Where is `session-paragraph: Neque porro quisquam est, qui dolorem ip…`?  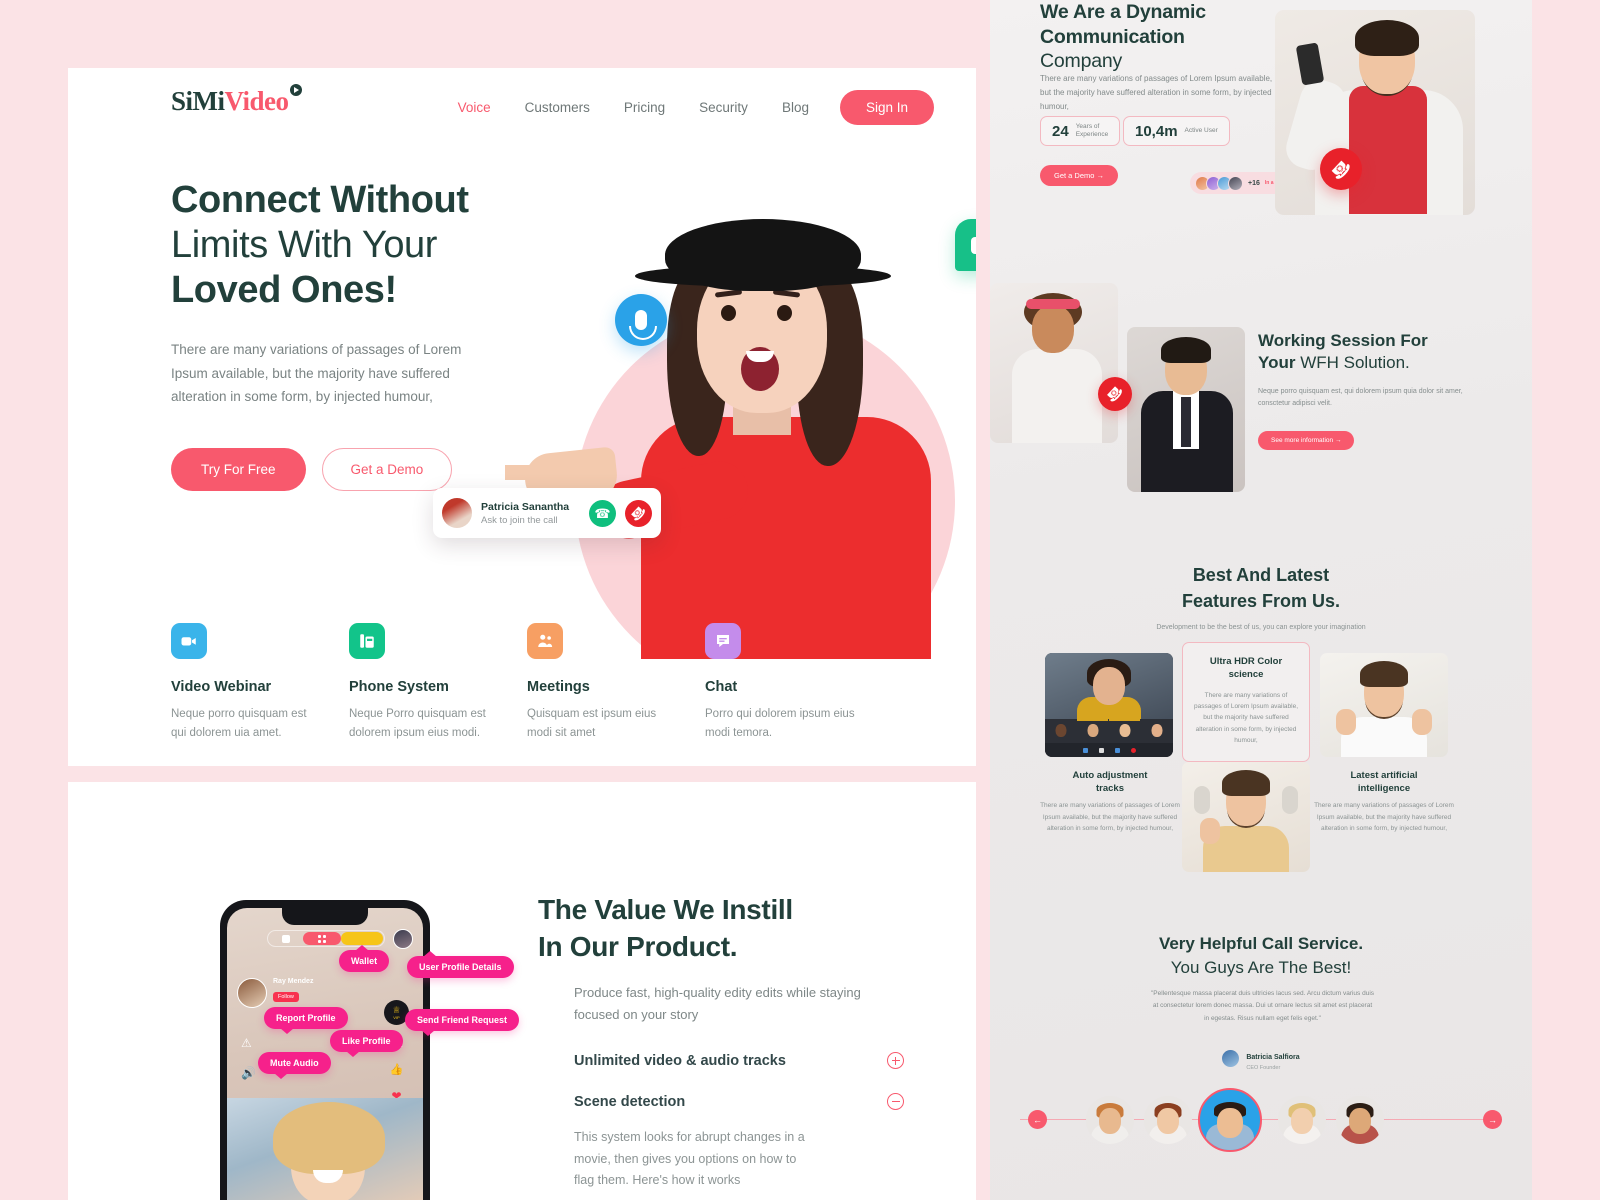 session-paragraph: Neque porro quisquam est, qui dolorem ip… is located at coordinates (1360, 398).